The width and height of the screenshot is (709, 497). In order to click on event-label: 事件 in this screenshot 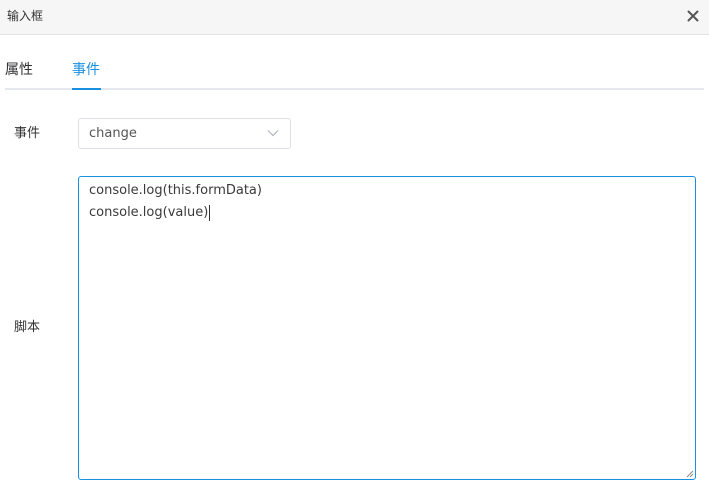, I will do `click(27, 133)`.